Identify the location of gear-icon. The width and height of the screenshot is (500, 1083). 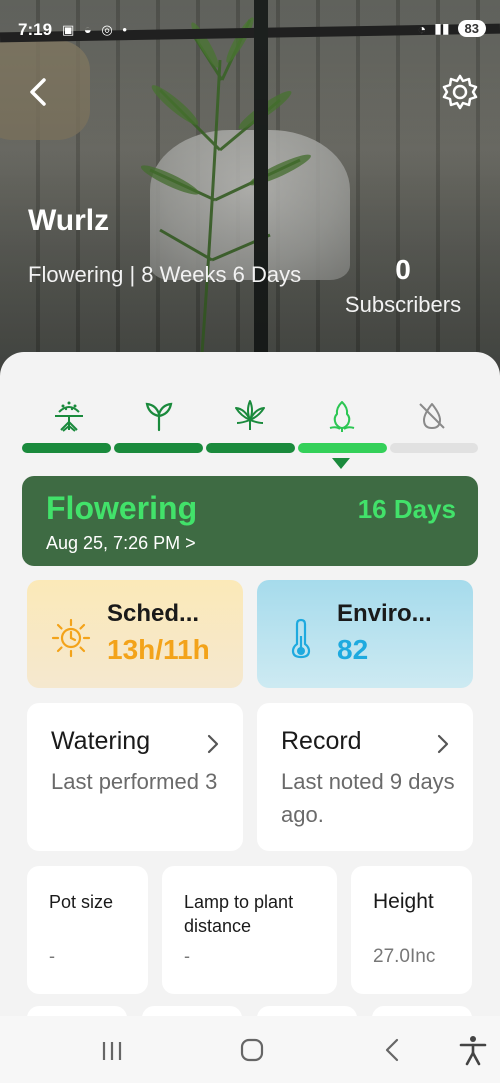
(460, 92).